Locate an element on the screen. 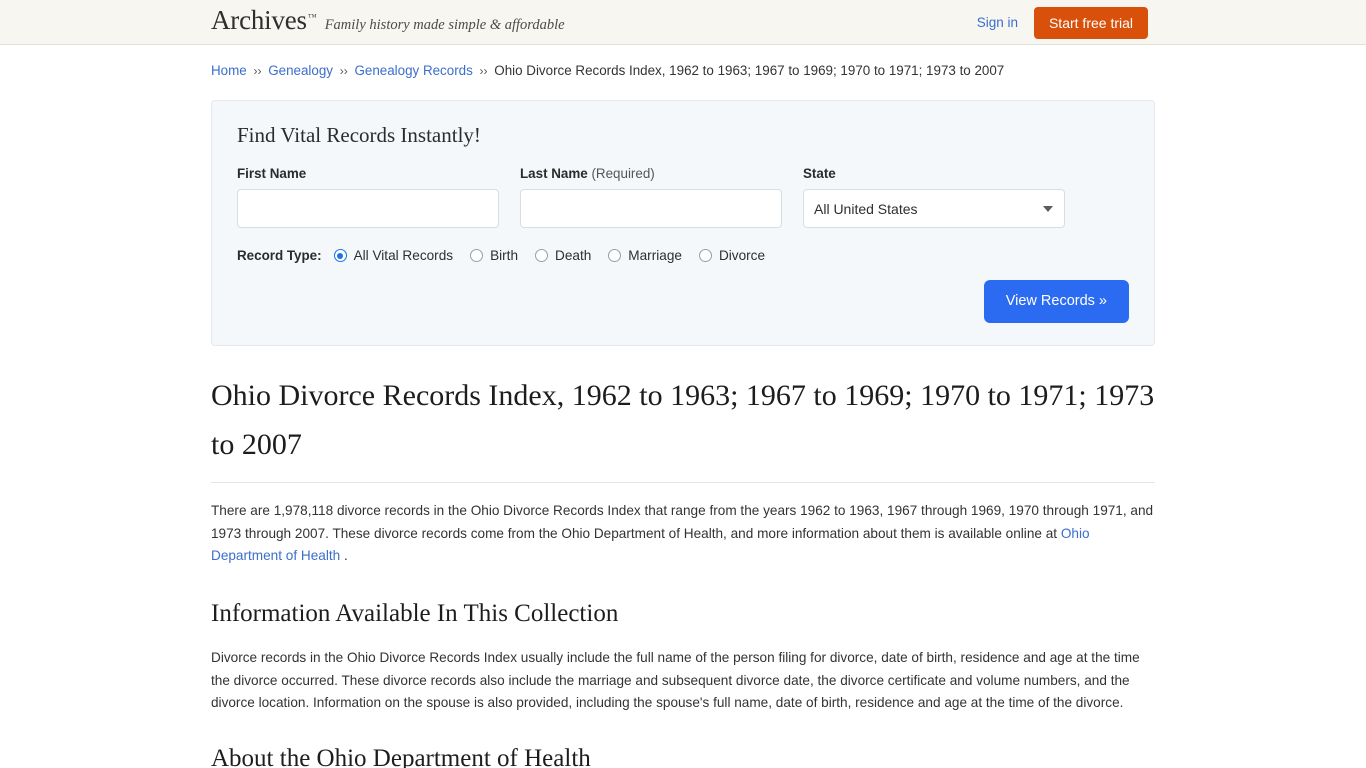  brand-tagline: Family history made simple & affordable is located at coordinates (444, 25).